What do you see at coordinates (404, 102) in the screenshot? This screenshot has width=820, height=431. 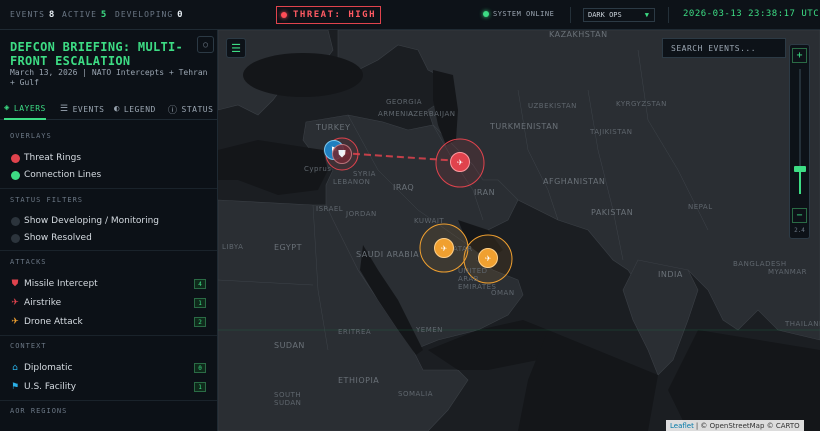 I see `map-label: GEORGIA` at bounding box center [404, 102].